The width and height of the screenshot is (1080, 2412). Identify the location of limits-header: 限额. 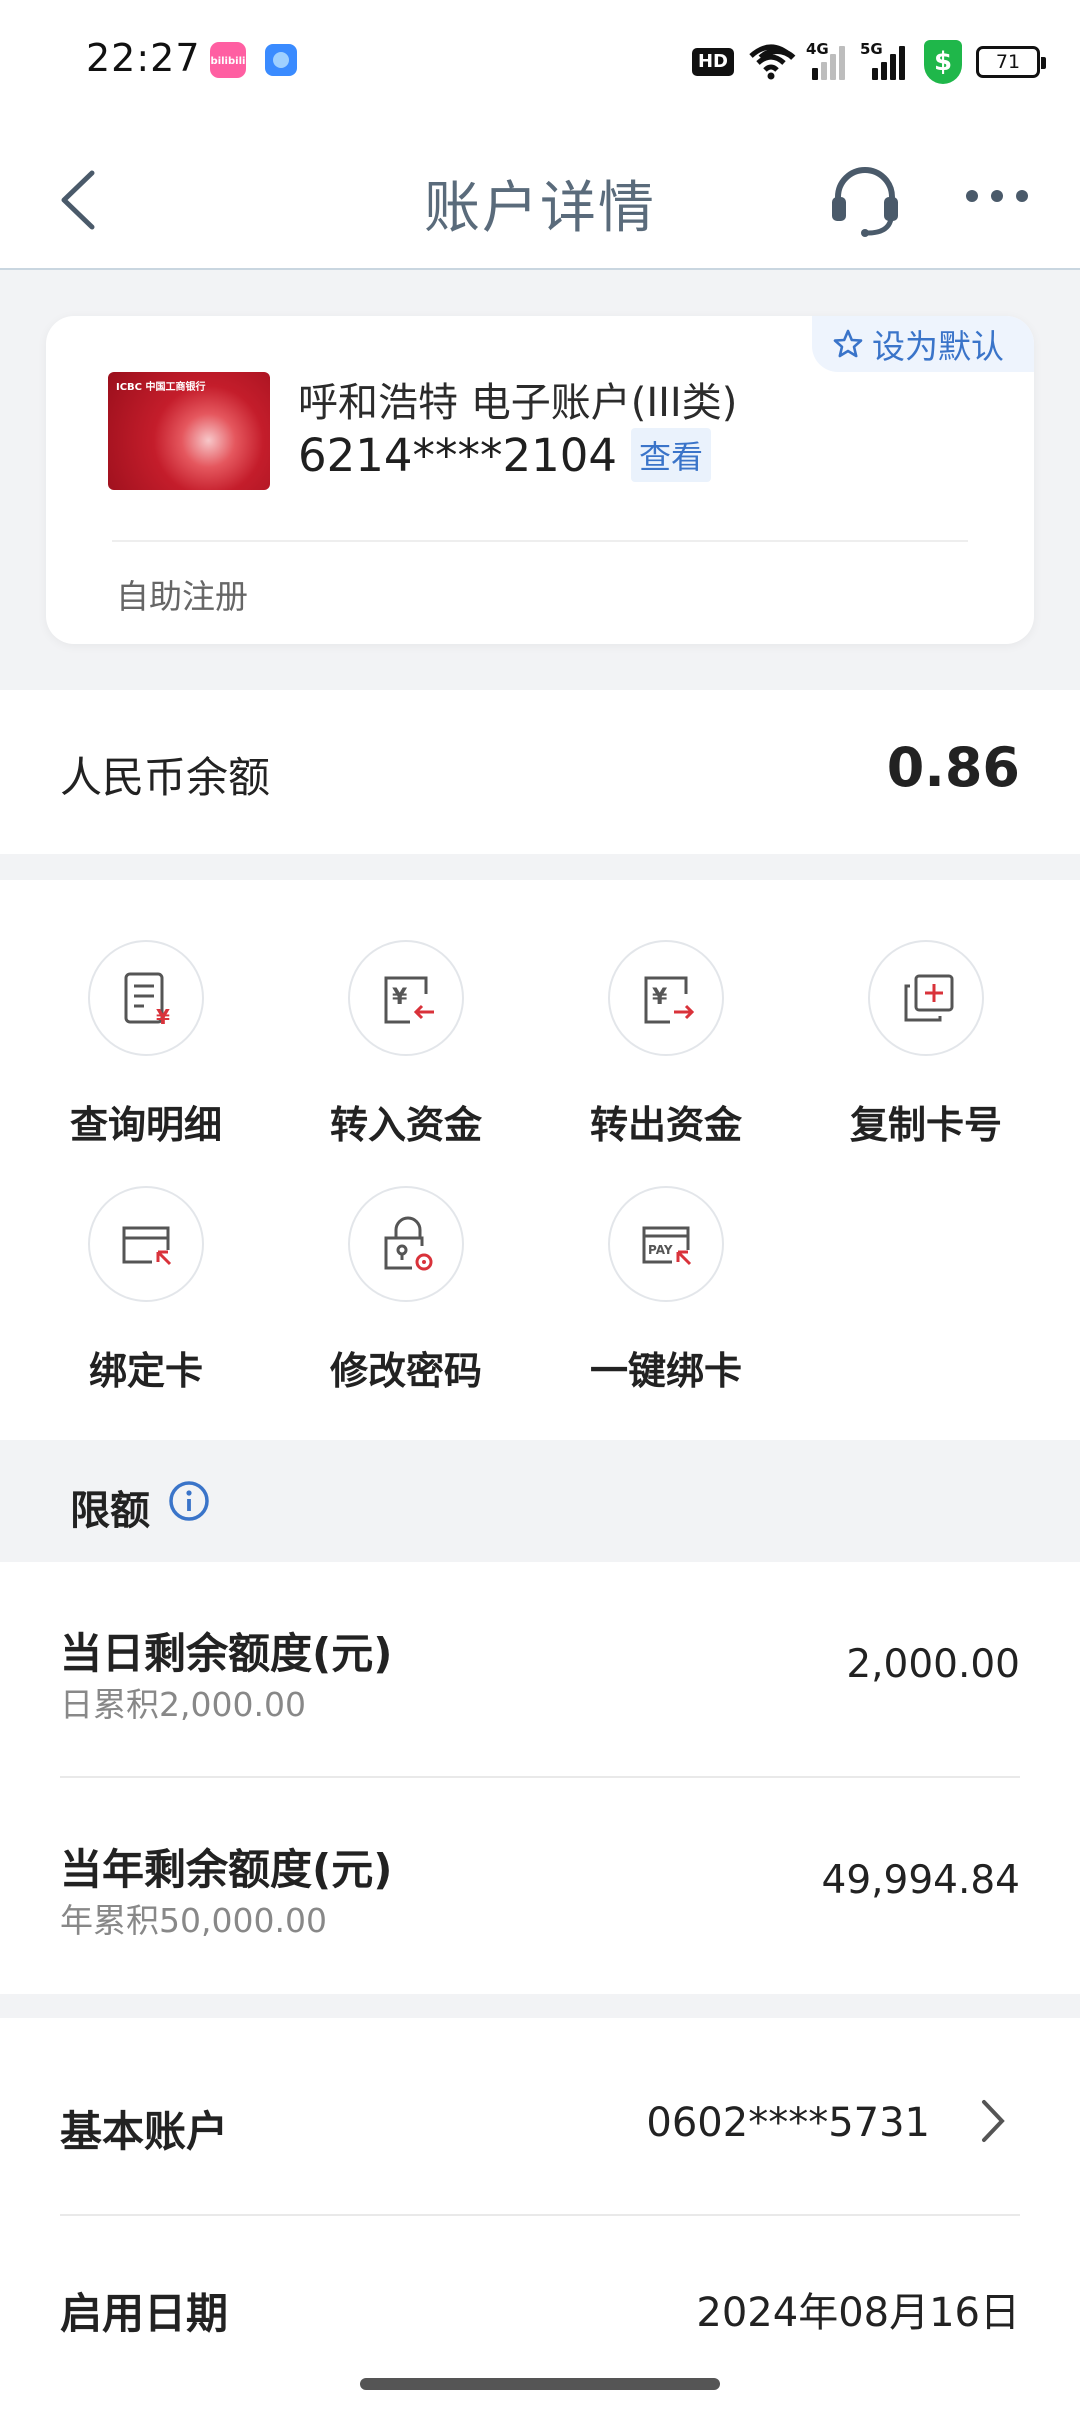
(540, 1502).